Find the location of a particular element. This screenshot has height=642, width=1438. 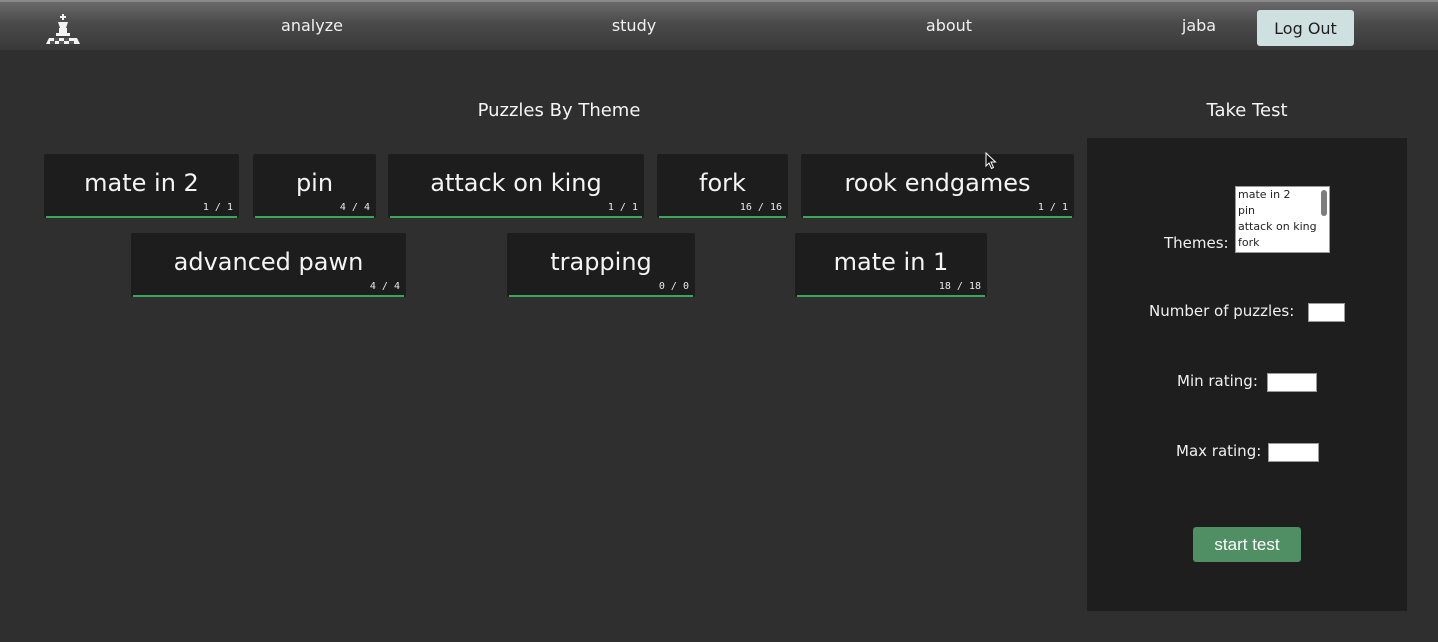

themes-scrollbar is located at coordinates (1324, 203).